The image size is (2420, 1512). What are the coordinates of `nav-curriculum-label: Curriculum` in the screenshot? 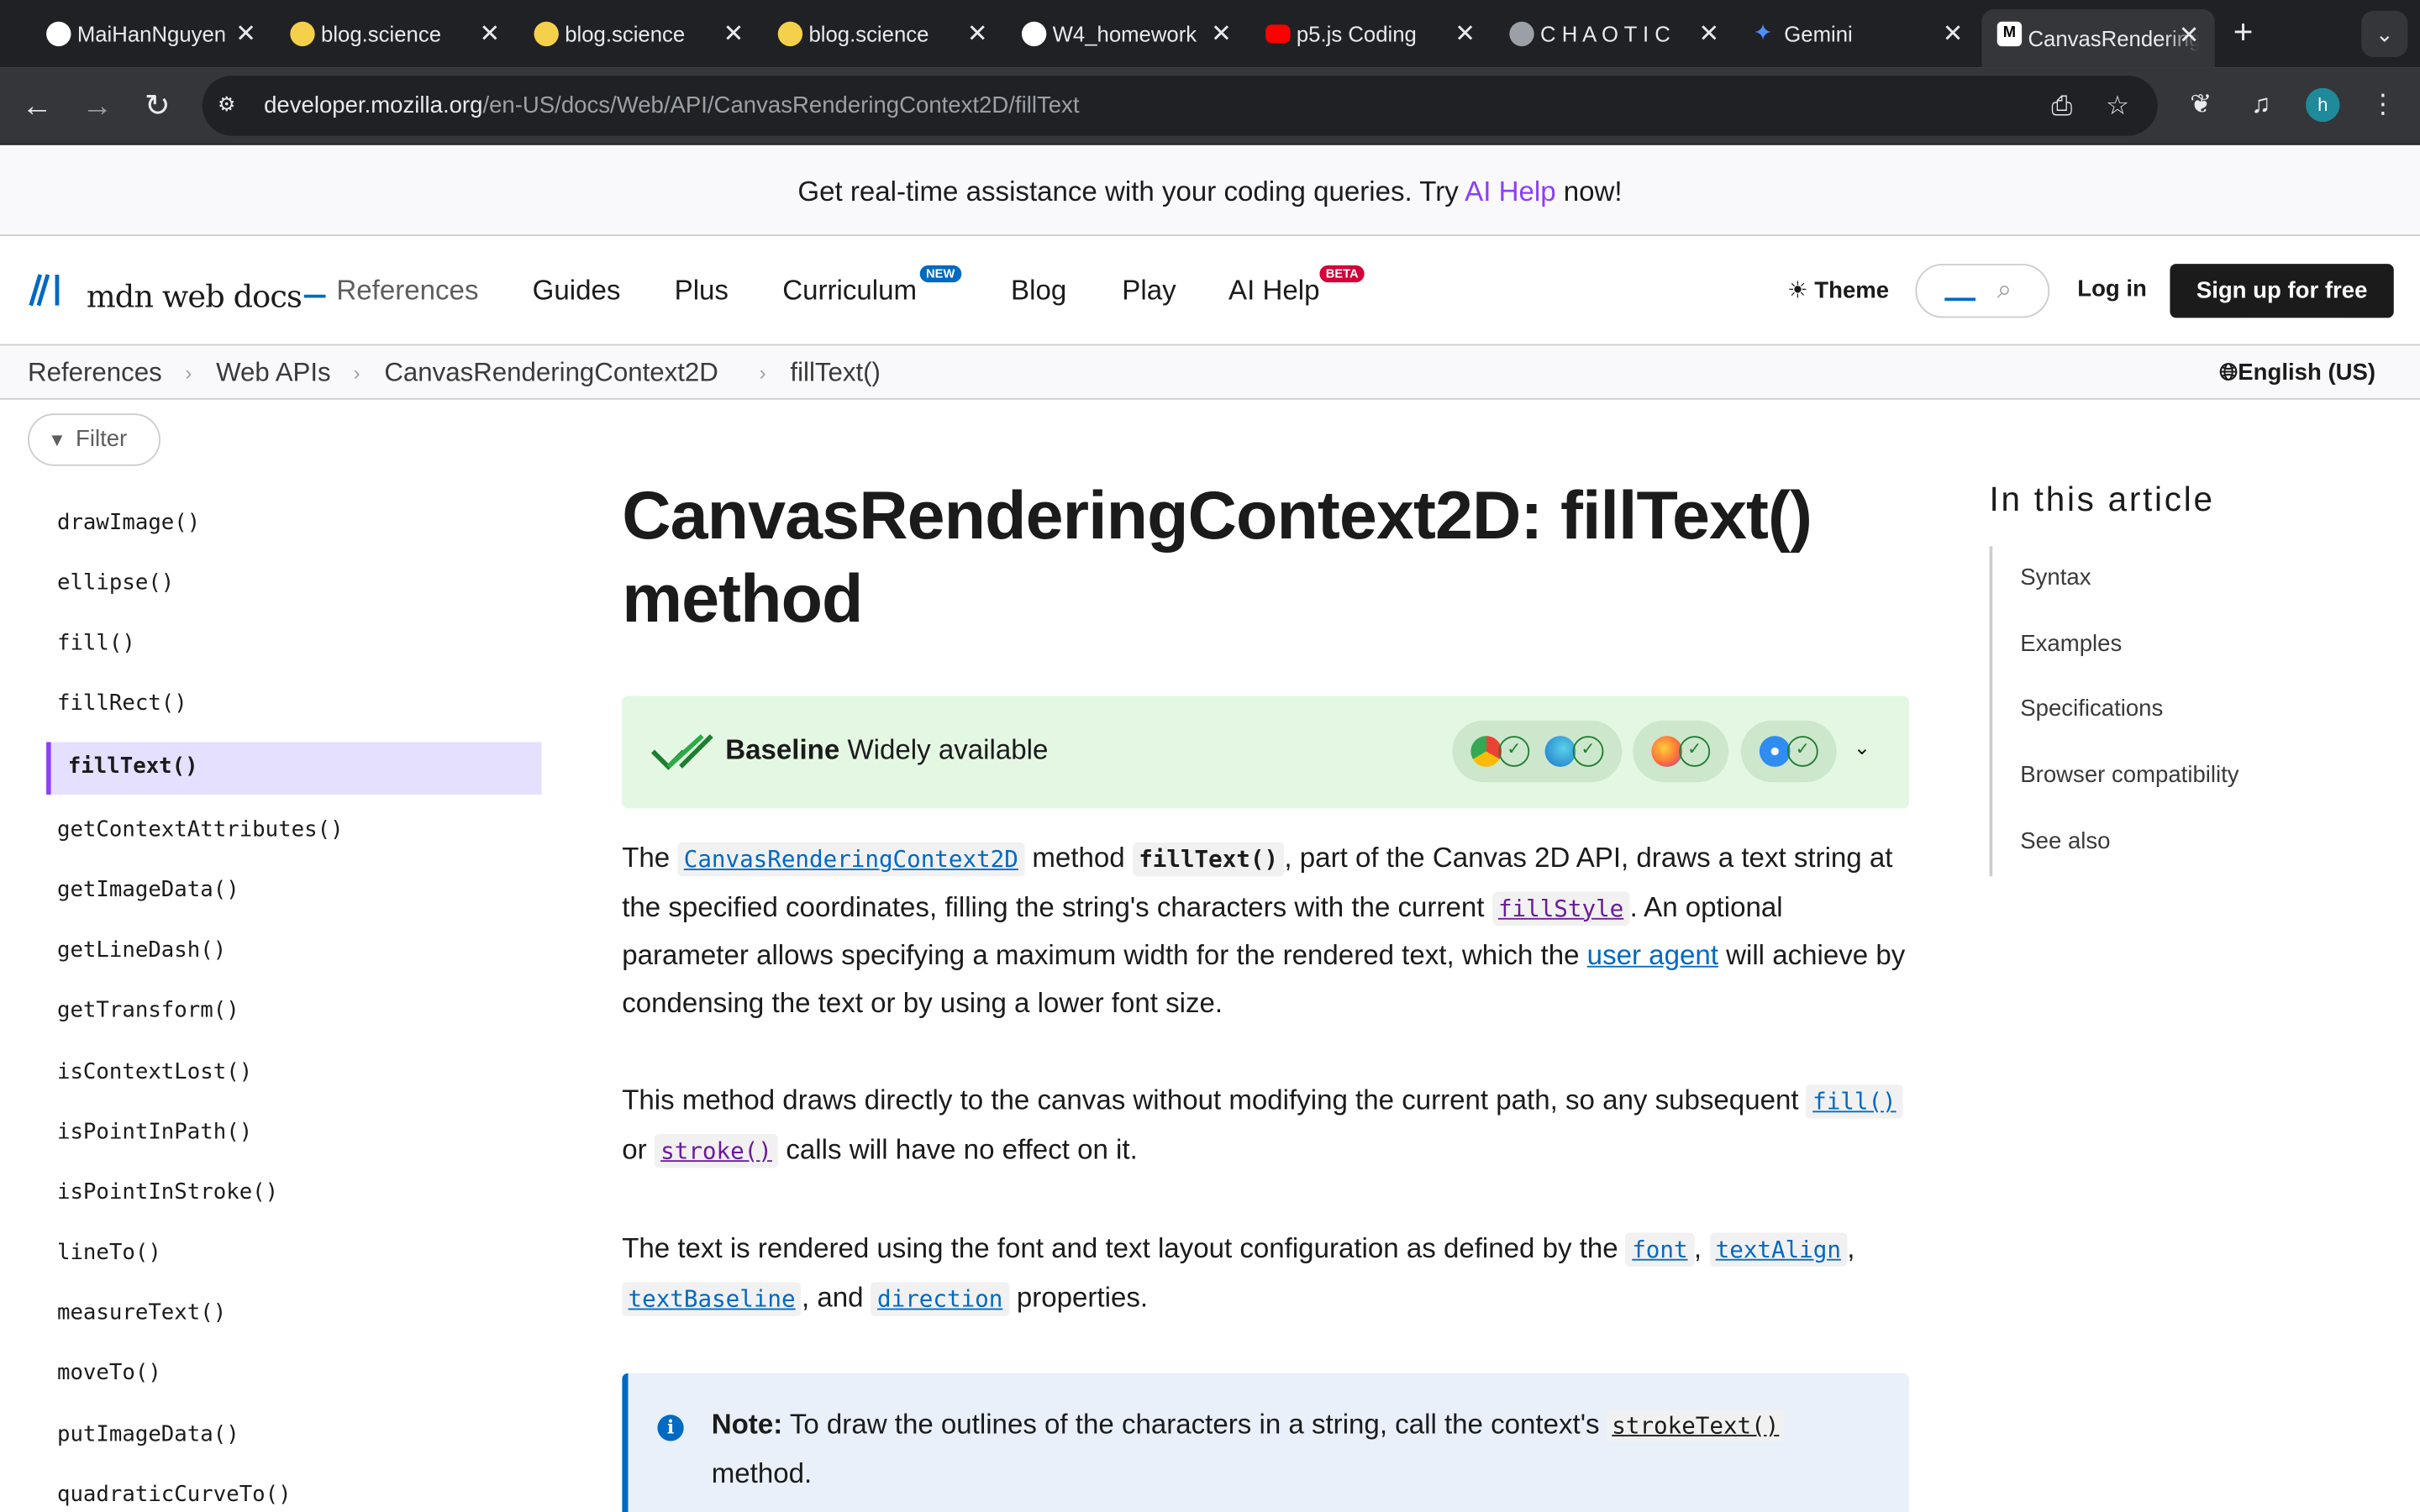 It's located at (850, 290).